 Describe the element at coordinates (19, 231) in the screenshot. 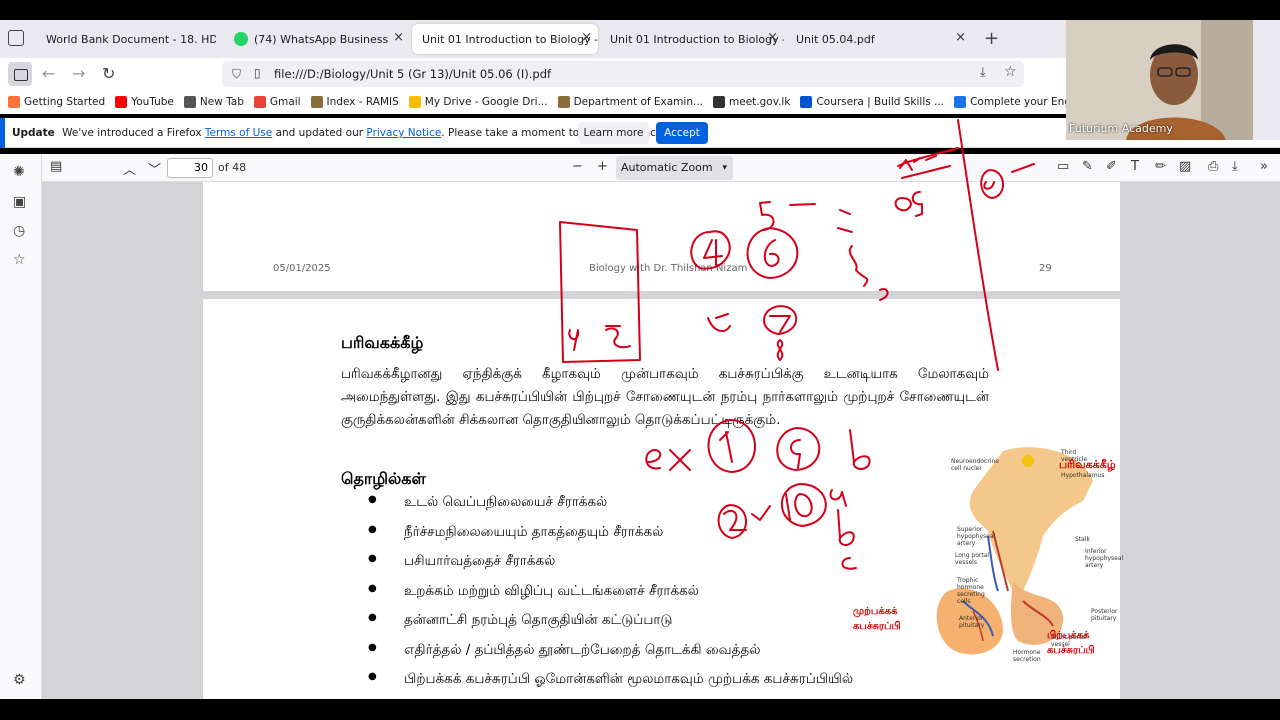

I see `history-icon: ◷` at that location.